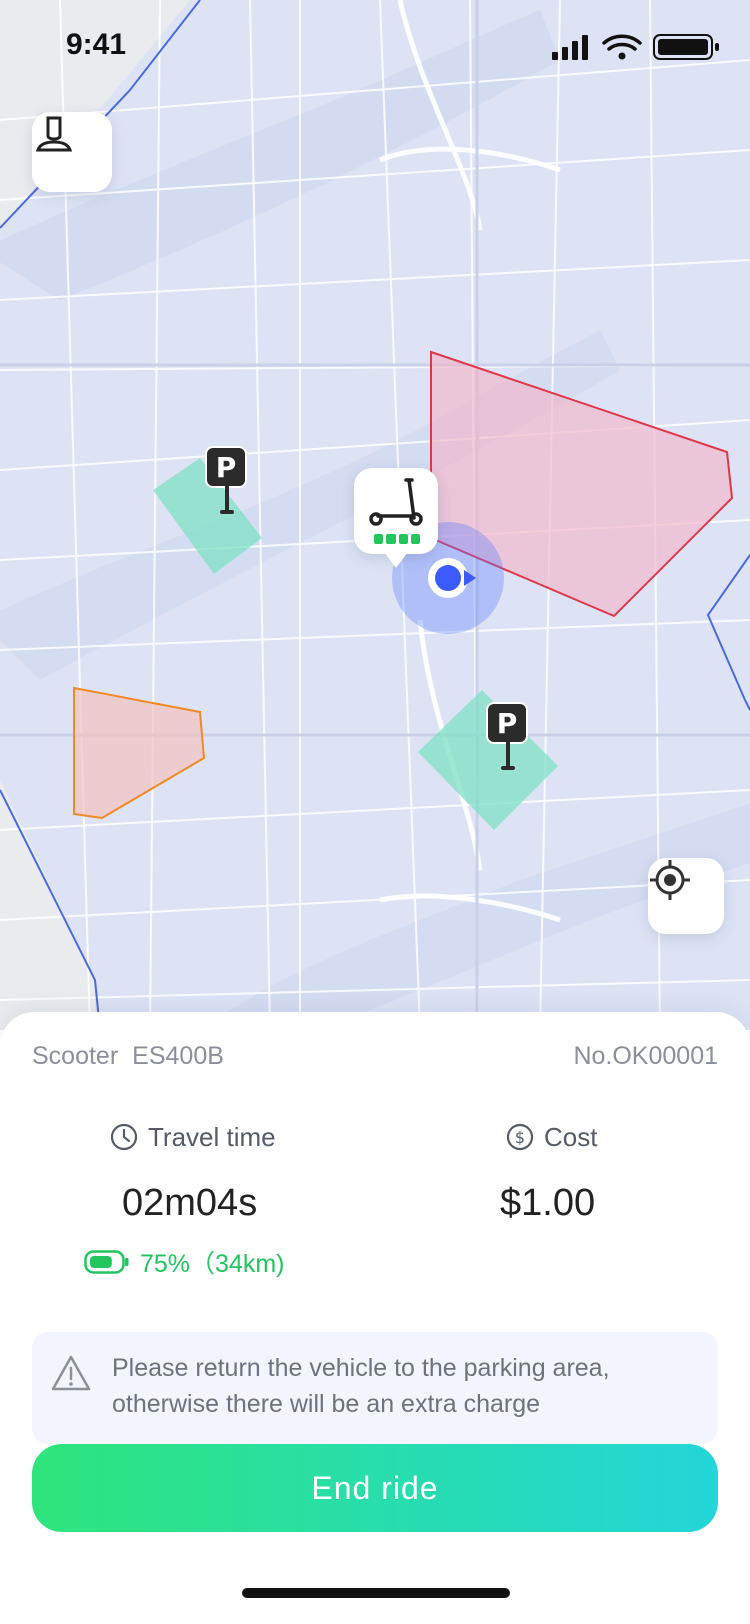 This screenshot has width=750, height=1624. Describe the element at coordinates (178, 1056) in the screenshot. I see `vehicle-model: ES400B` at that location.